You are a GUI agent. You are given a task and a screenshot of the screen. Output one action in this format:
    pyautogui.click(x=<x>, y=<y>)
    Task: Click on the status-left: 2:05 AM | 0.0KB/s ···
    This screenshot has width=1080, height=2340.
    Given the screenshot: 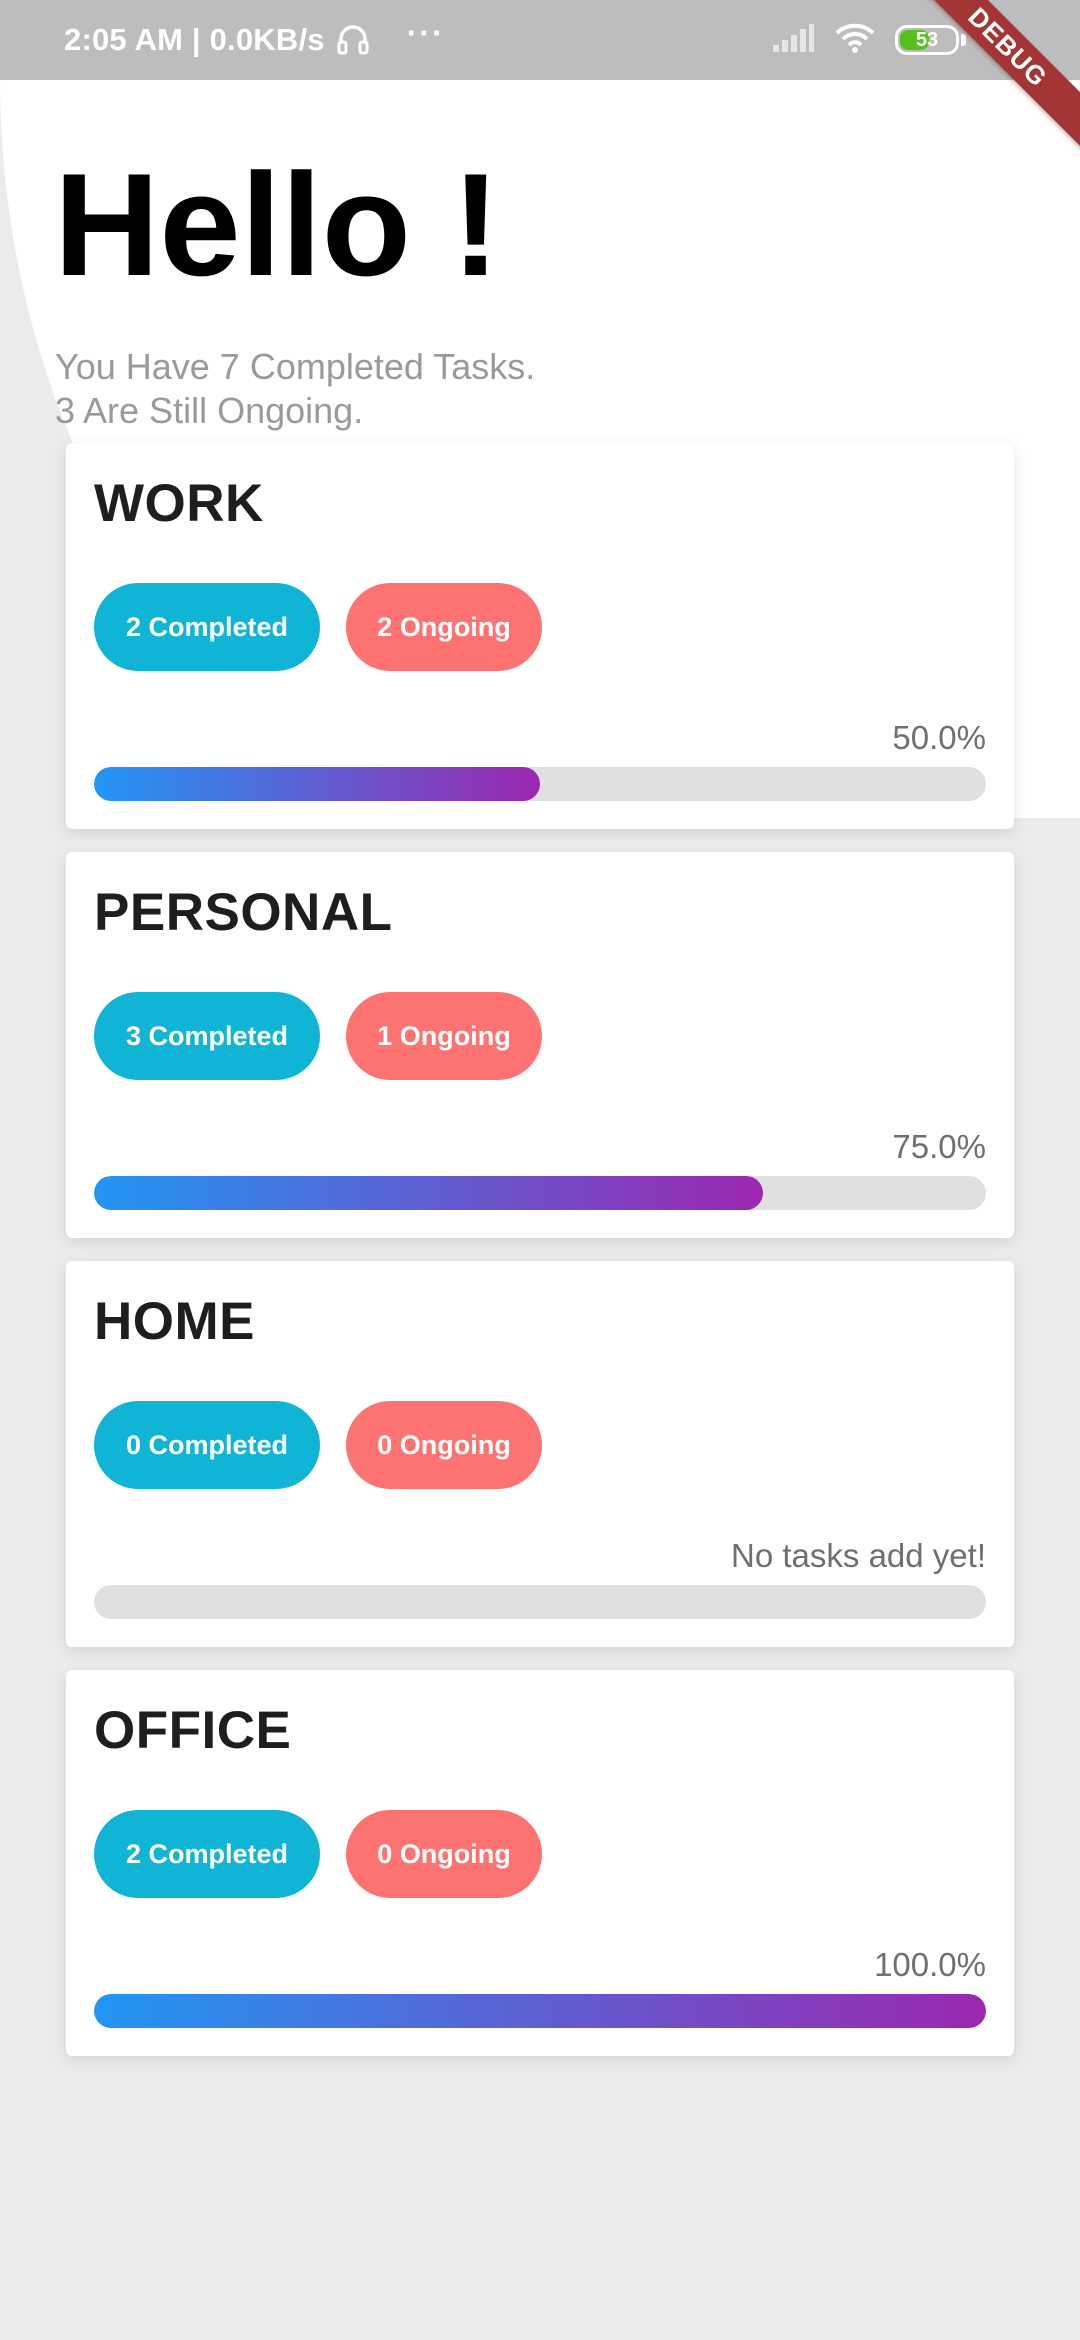 What is the action you would take?
    pyautogui.click(x=254, y=40)
    